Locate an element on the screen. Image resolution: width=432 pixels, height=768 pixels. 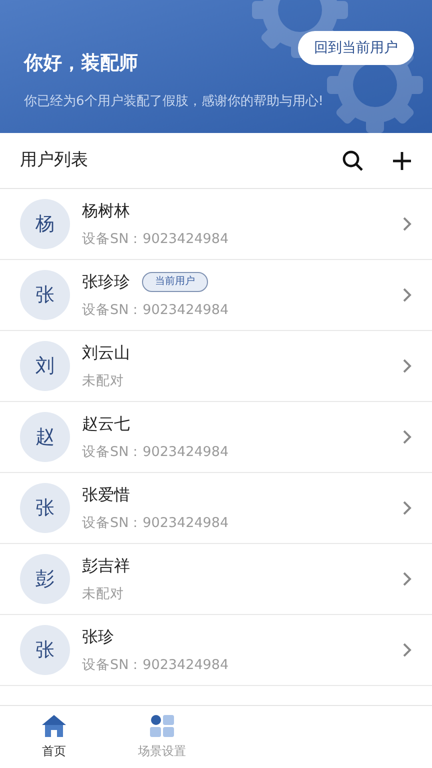
user-row: 杨 杨树林 设备SN：9023424984 is located at coordinates (216, 224).